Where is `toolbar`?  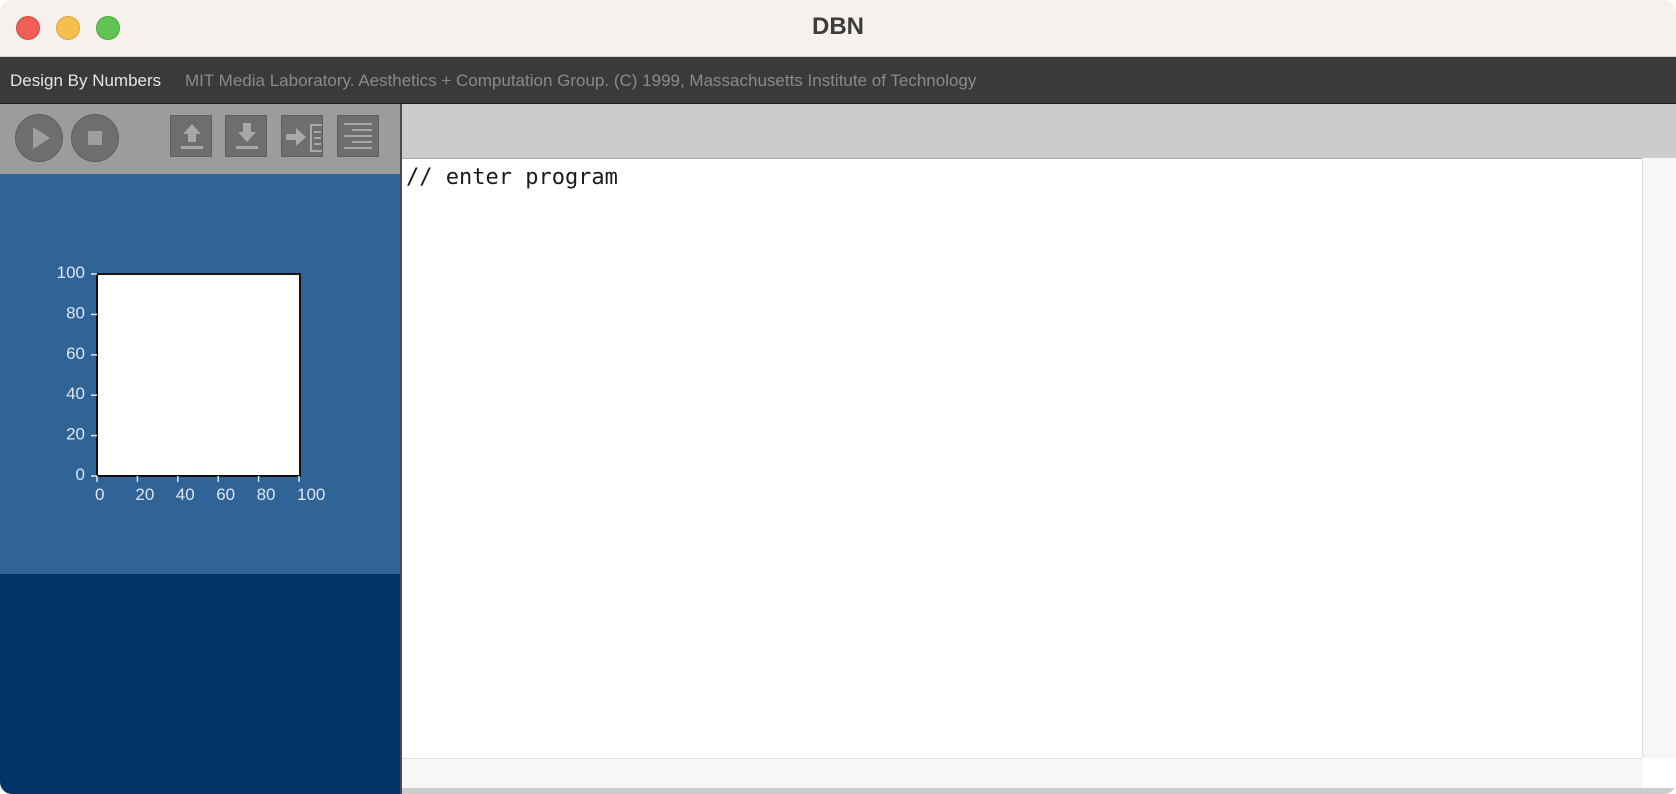
toolbar is located at coordinates (200, 139).